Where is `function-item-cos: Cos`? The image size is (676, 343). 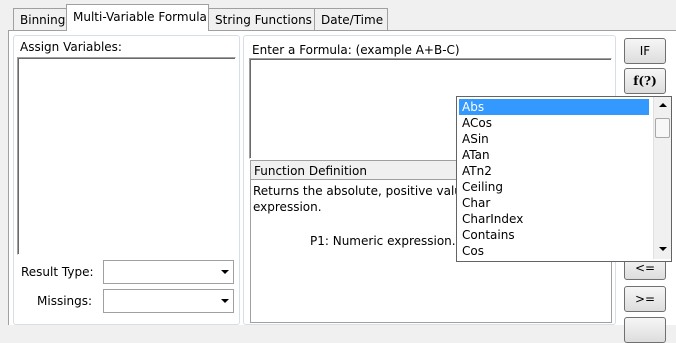
function-item-cos: Cos is located at coordinates (471, 251).